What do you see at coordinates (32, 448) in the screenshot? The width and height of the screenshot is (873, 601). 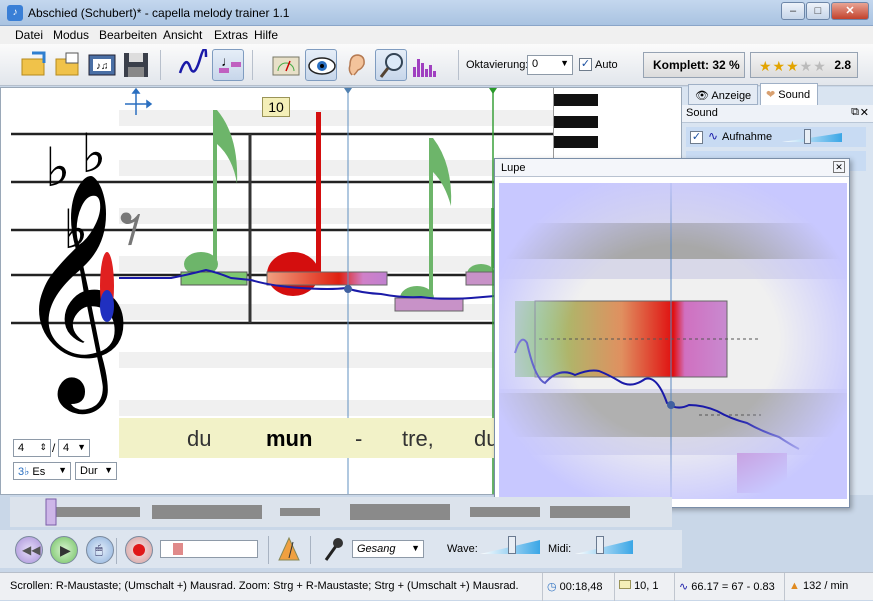 I see `time-sig-numerator: 4 ⇕` at bounding box center [32, 448].